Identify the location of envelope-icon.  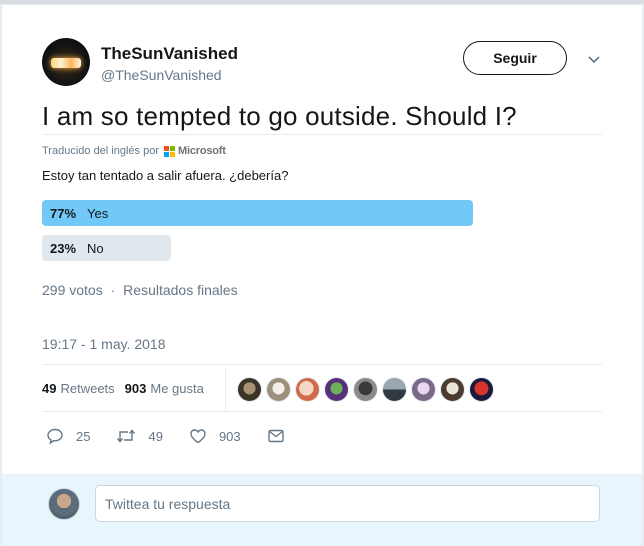
(276, 436).